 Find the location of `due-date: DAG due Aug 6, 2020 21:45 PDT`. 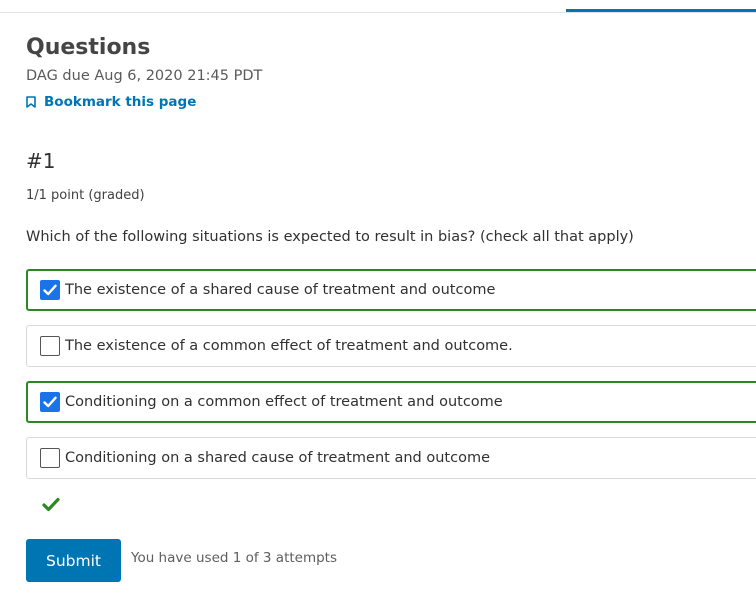

due-date: DAG due Aug 6, 2020 21:45 PDT is located at coordinates (144, 76).